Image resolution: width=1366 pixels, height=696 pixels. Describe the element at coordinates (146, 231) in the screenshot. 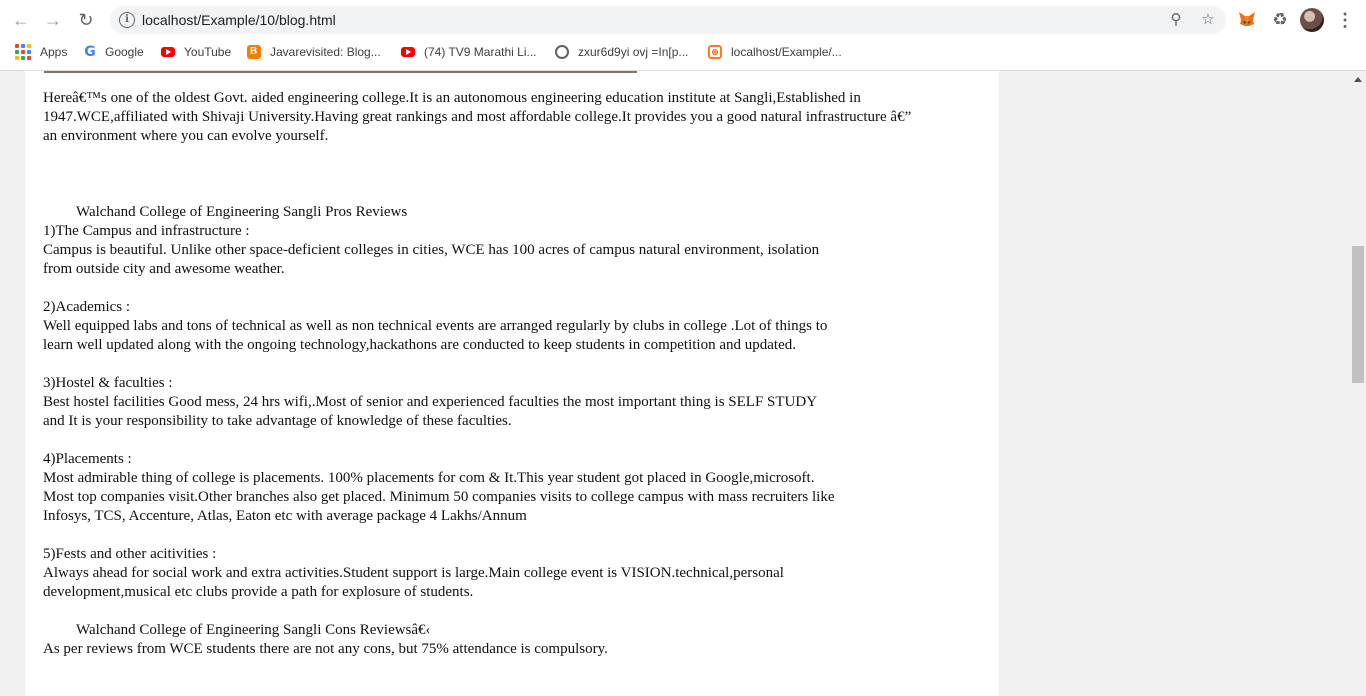

I see `section-title: 1)The Campus and infrastructure :` at that location.